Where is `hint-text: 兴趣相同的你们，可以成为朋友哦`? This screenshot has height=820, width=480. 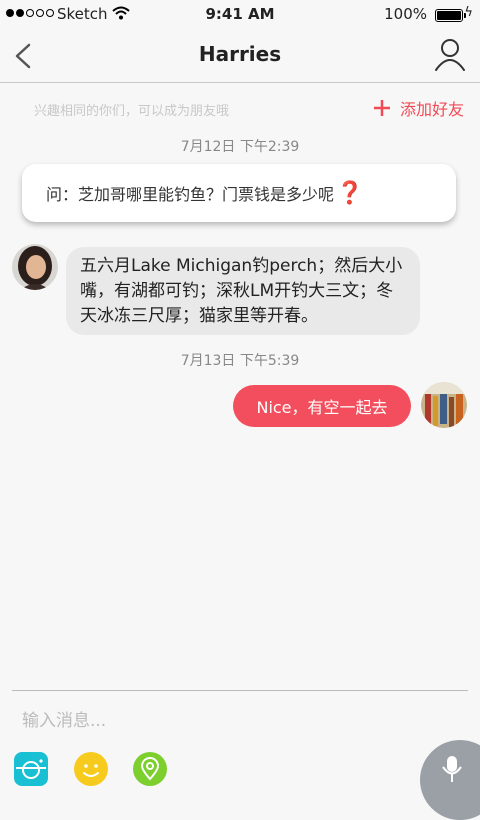 hint-text: 兴趣相同的你们，可以成为朋友哦 is located at coordinates (132, 111).